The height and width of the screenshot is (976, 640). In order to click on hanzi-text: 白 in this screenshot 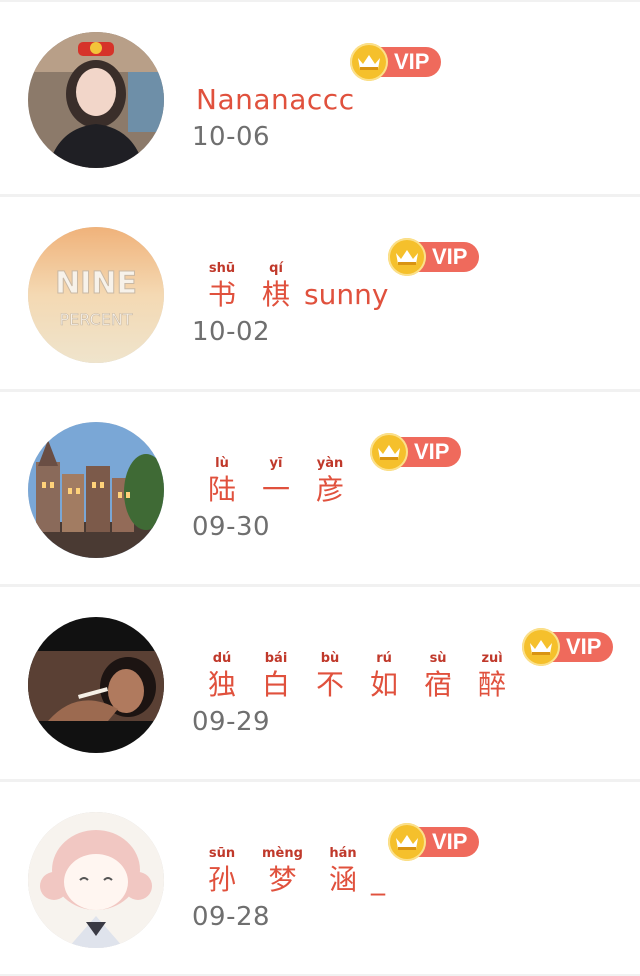, I will do `click(276, 684)`.